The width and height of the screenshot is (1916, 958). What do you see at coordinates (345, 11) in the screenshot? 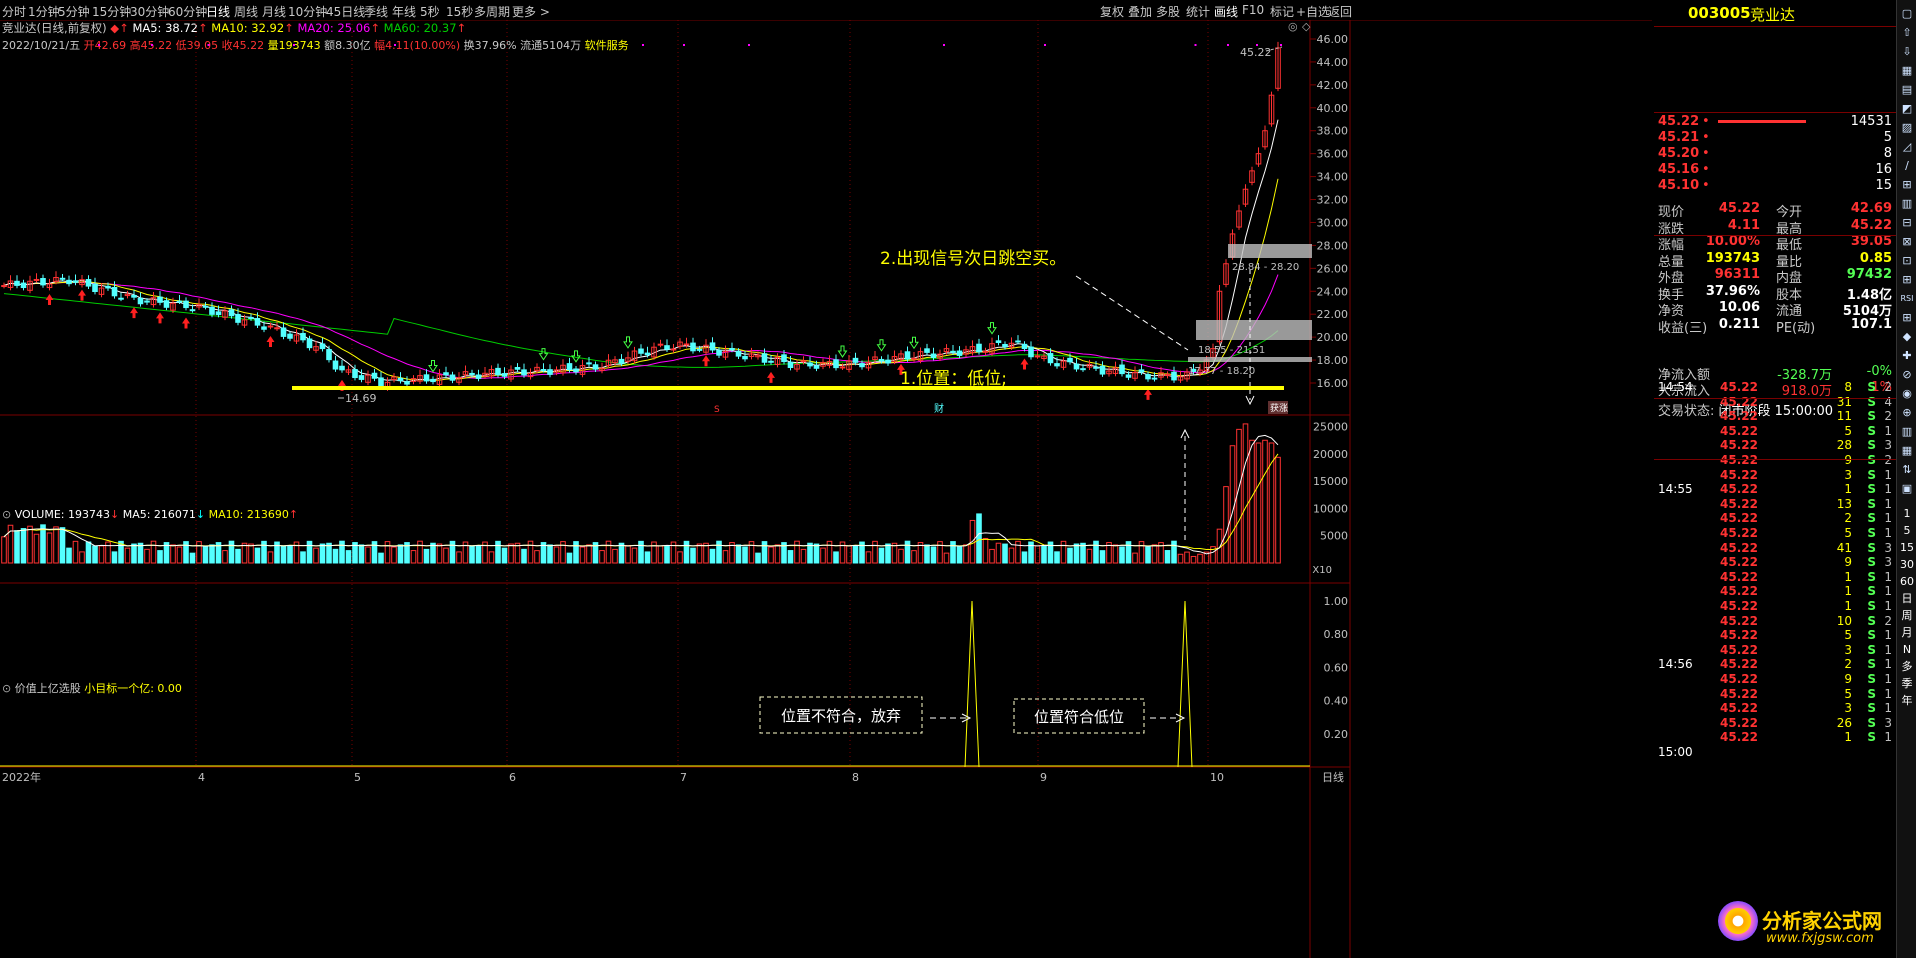
I see `period-tab-10: 45日线` at bounding box center [345, 11].